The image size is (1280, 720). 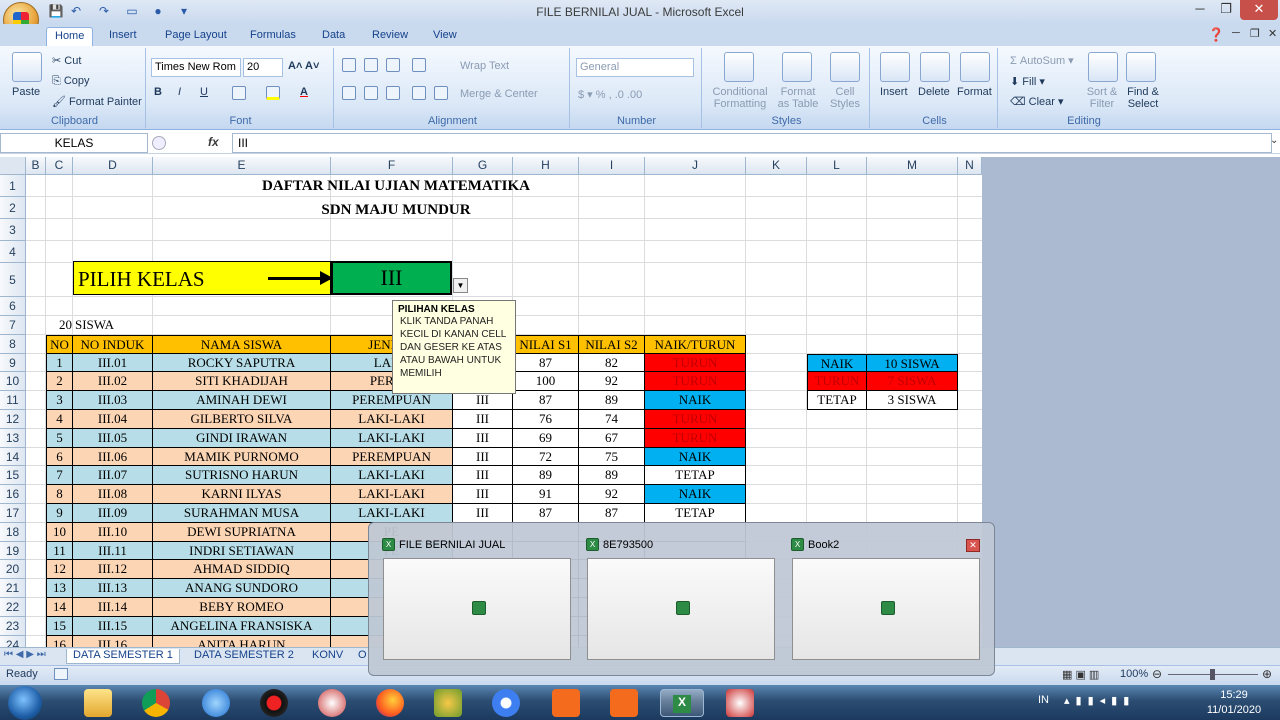 I want to click on table-cell: III.06, so click(x=113, y=457).